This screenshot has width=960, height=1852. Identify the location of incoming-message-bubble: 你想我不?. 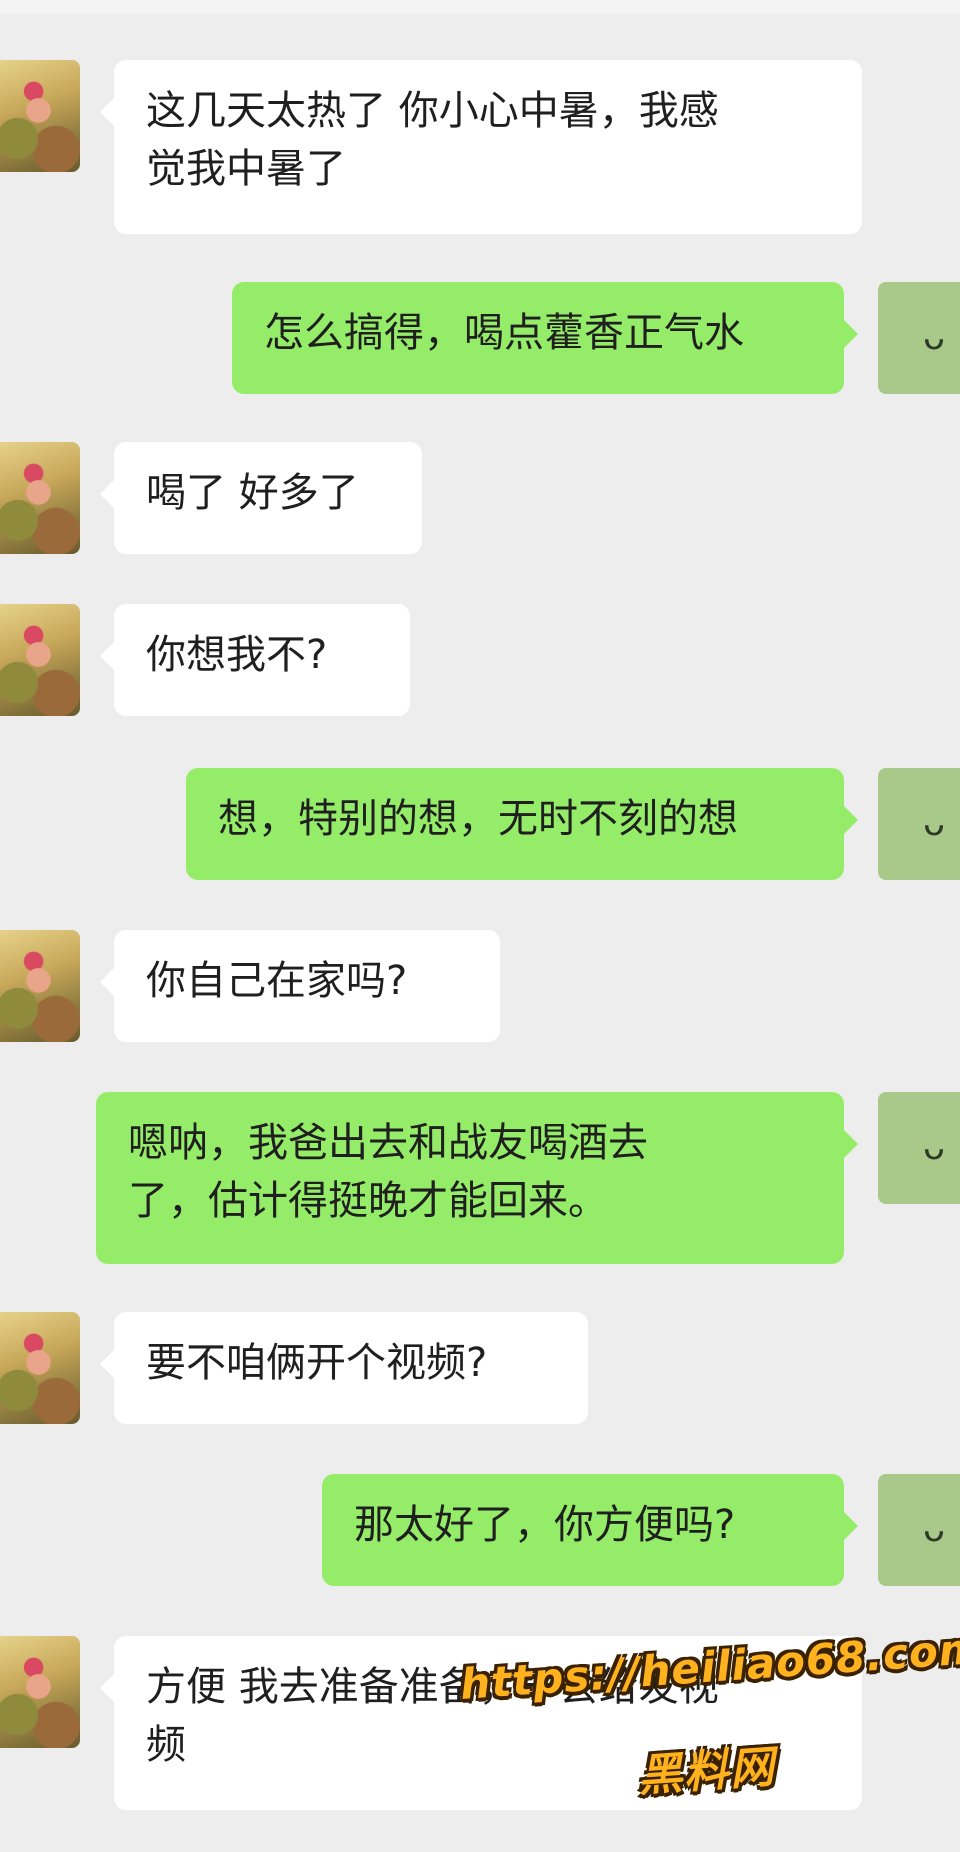
(255, 660).